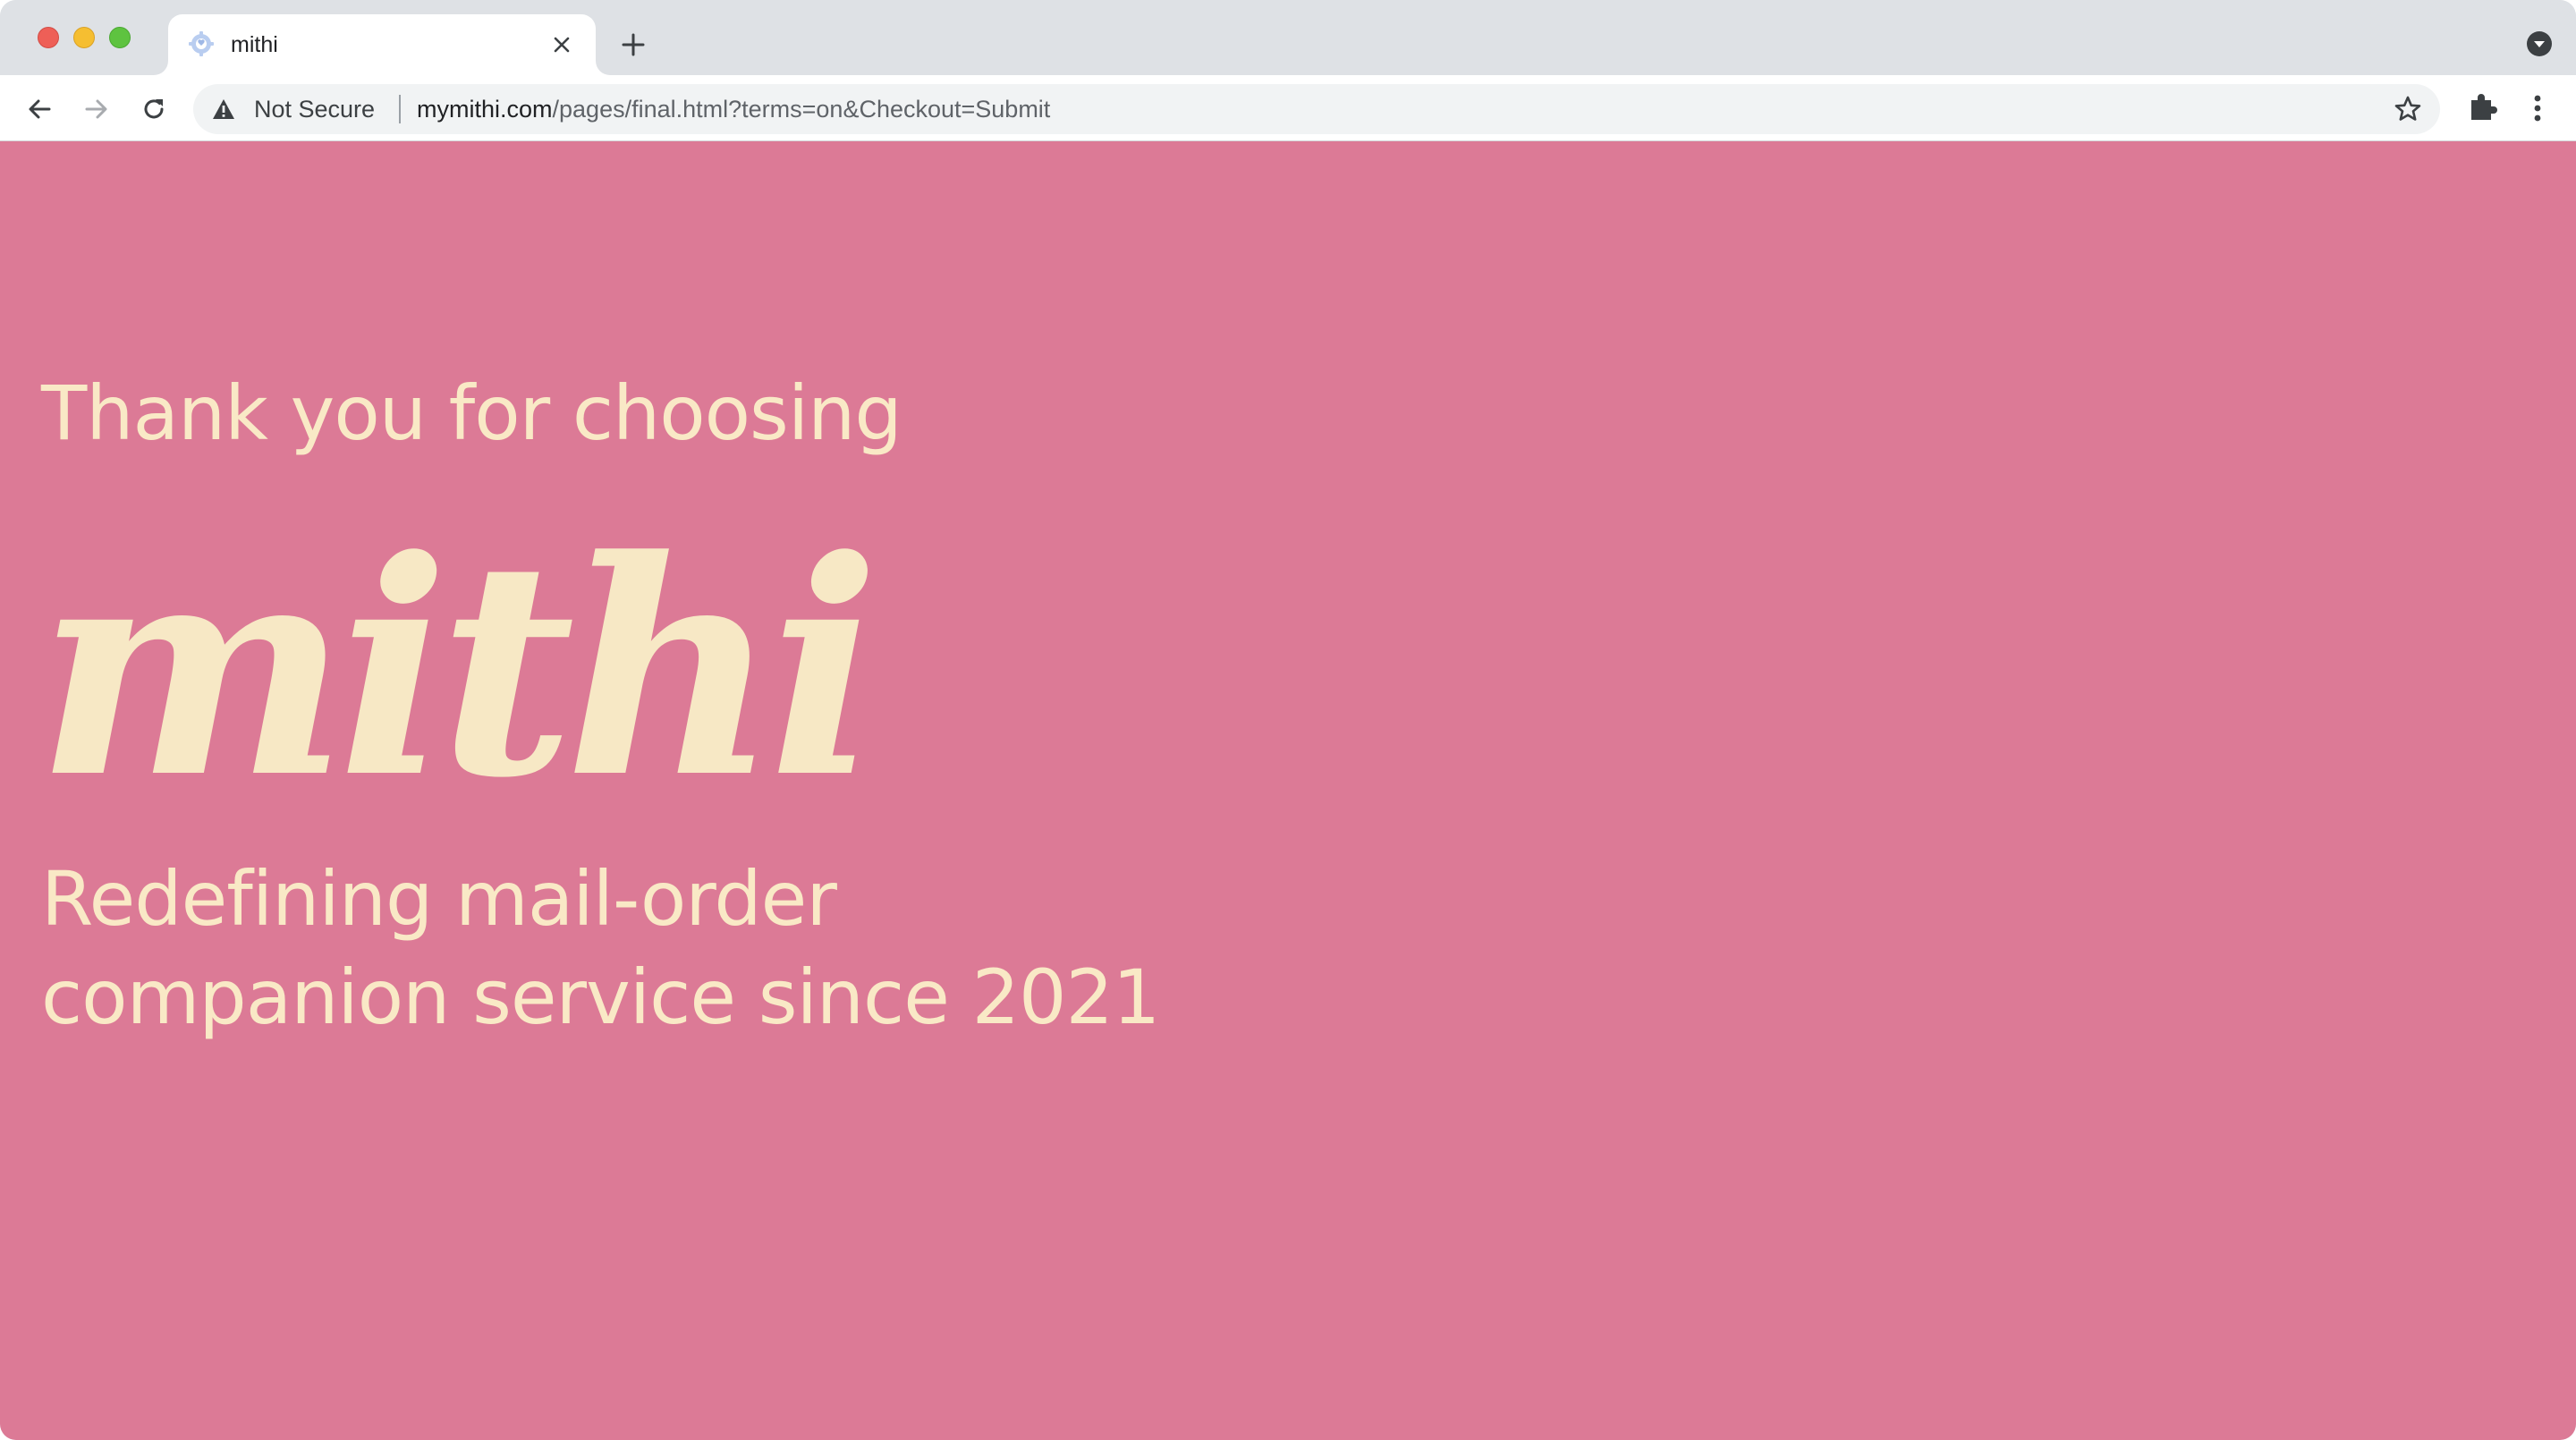 This screenshot has width=2576, height=1440. I want to click on puzzle-icon, so click(2482, 108).